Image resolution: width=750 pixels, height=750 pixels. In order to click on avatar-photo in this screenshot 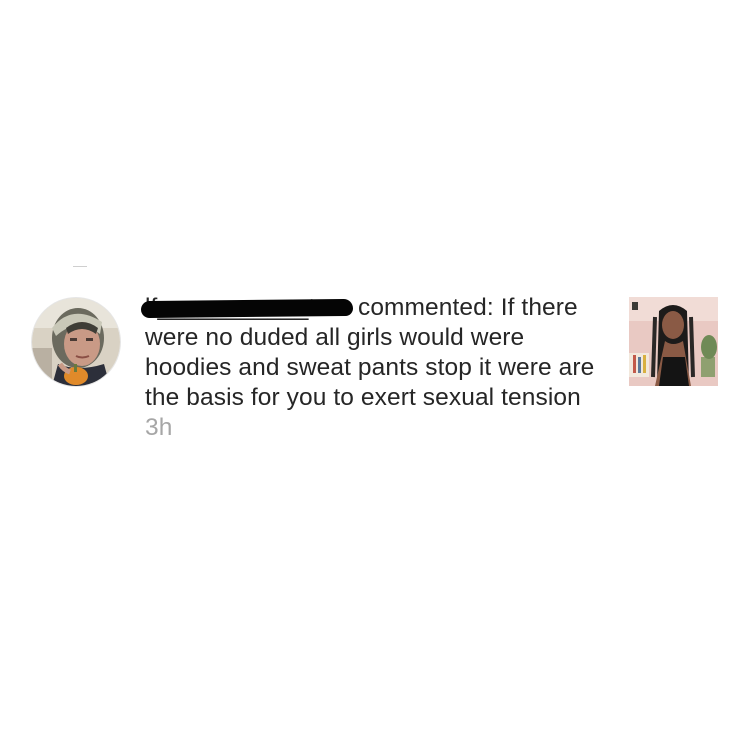, I will do `click(76, 342)`.